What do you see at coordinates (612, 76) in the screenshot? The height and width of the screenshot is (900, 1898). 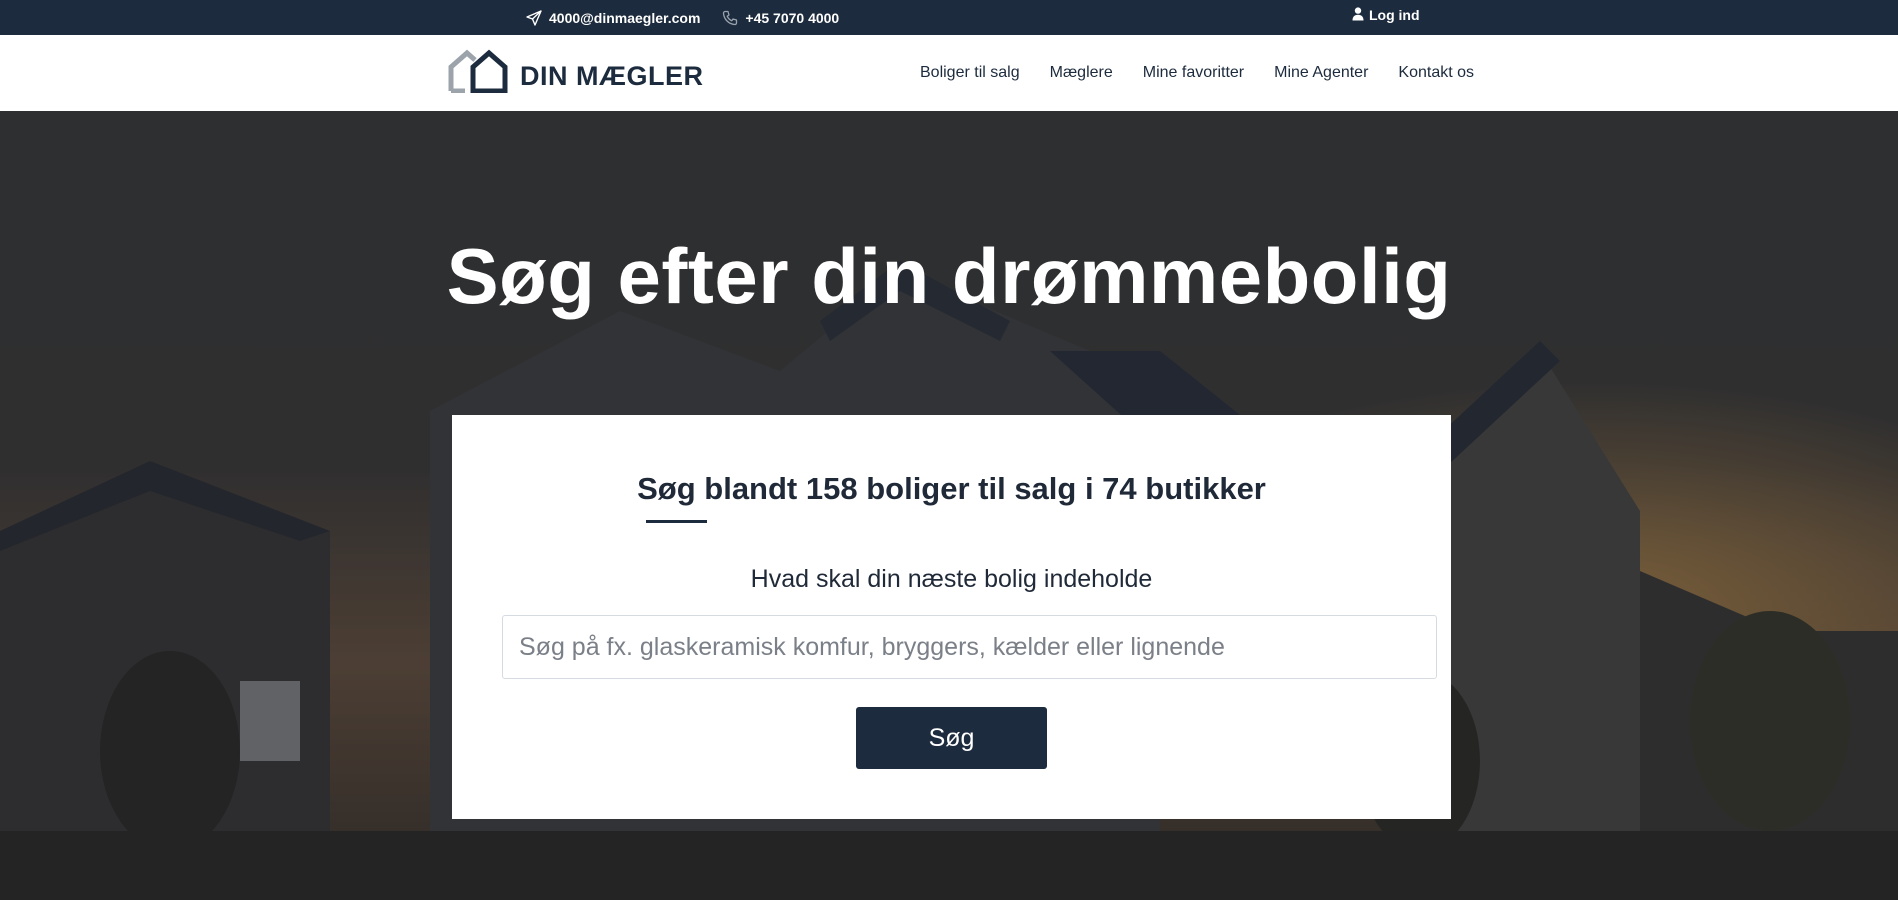 I see `brand-name: DIN MÆGLER` at bounding box center [612, 76].